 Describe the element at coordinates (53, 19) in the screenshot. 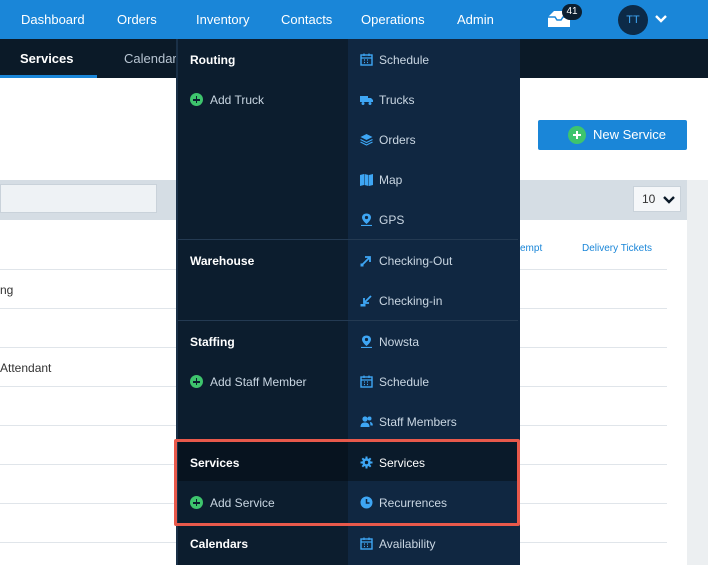

I see `nav-dashboard: Dashboard` at that location.